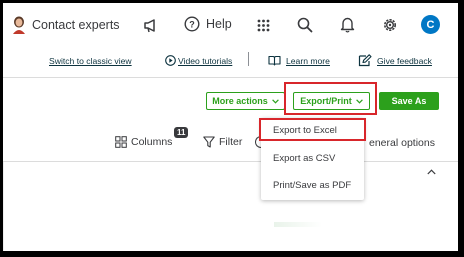  Describe the element at coordinates (170, 60) in the screenshot. I see `play-circle-icon` at that location.